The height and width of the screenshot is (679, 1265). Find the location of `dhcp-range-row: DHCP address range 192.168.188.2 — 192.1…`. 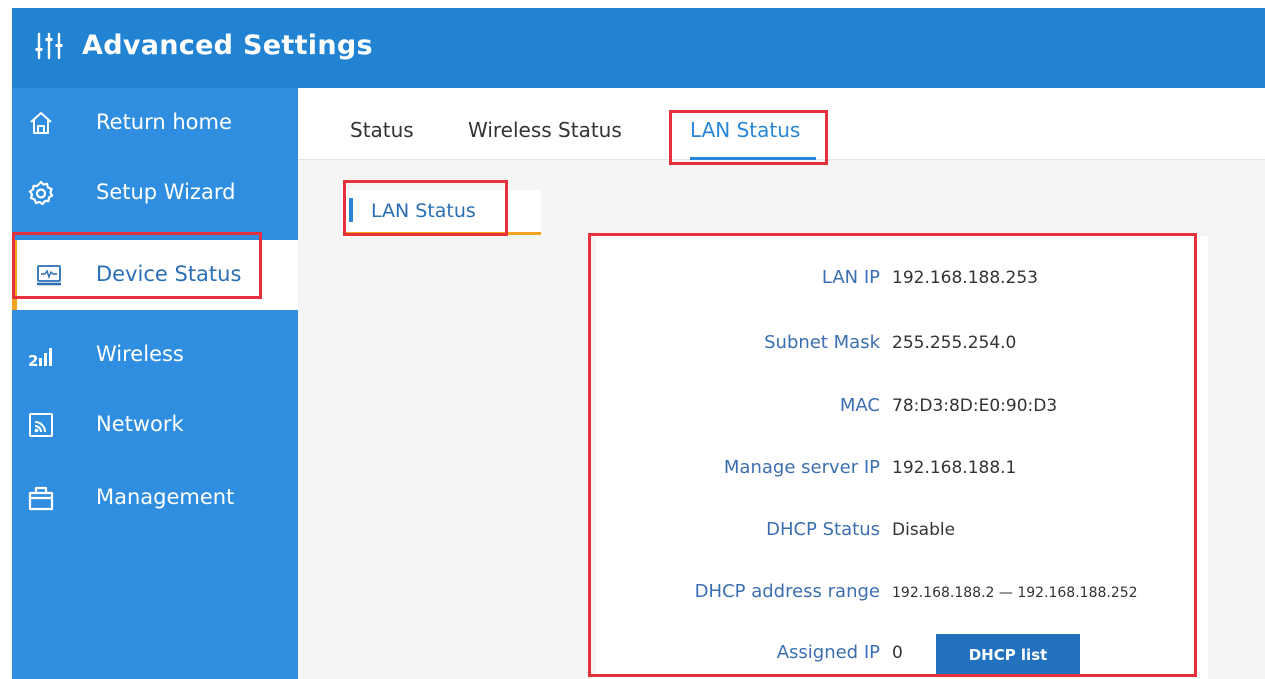

dhcp-range-row: DHCP address range 192.168.188.2 — 192.1… is located at coordinates (902, 592).